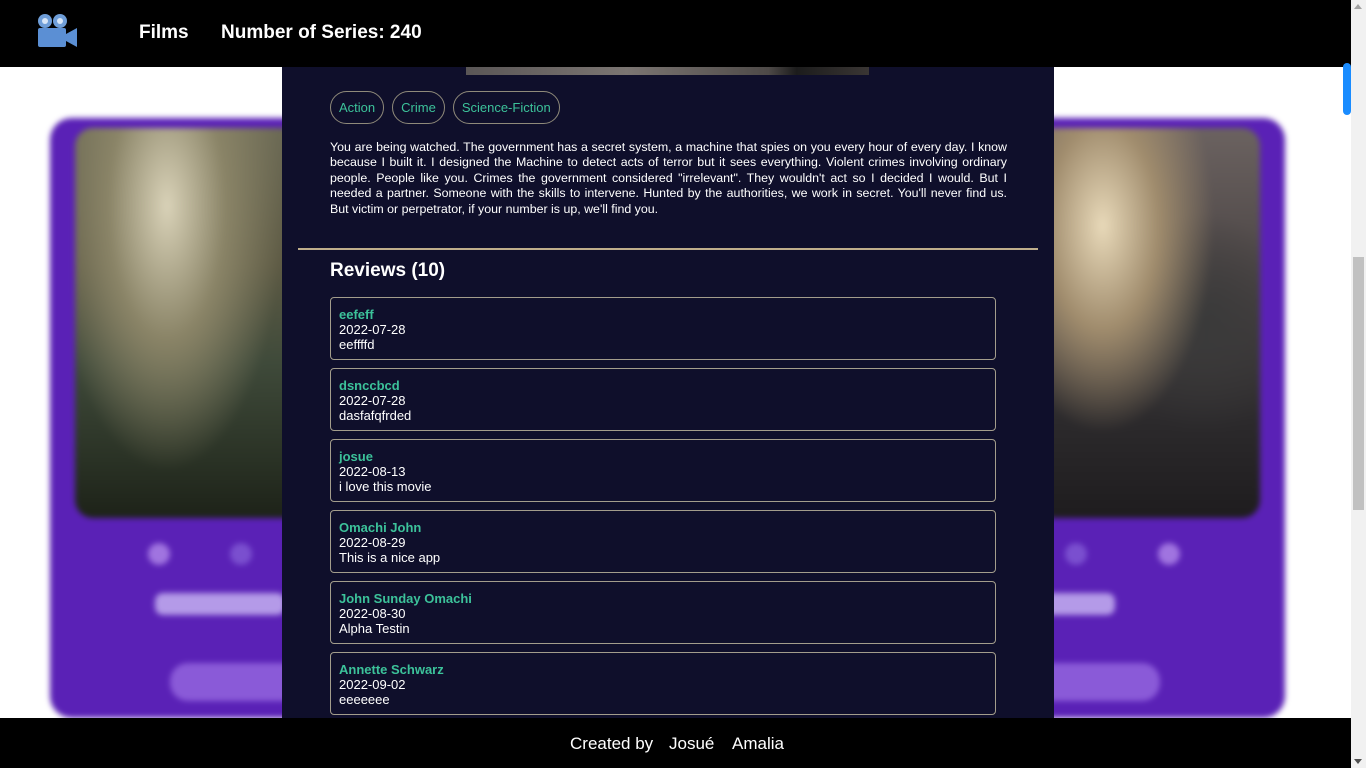  Describe the element at coordinates (668, 249) in the screenshot. I see `section-divider` at that location.